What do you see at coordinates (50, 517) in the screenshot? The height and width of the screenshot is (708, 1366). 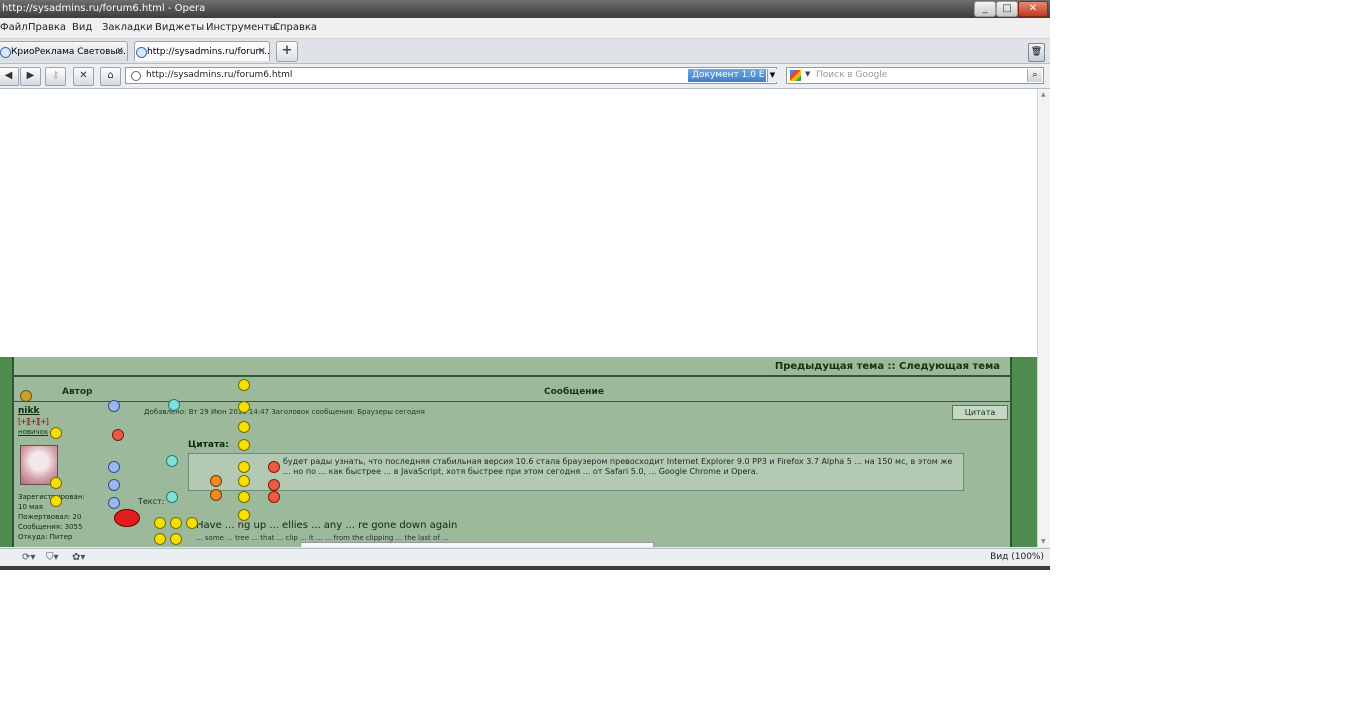 I see `author-info-donated: Пожертвовал: 20` at bounding box center [50, 517].